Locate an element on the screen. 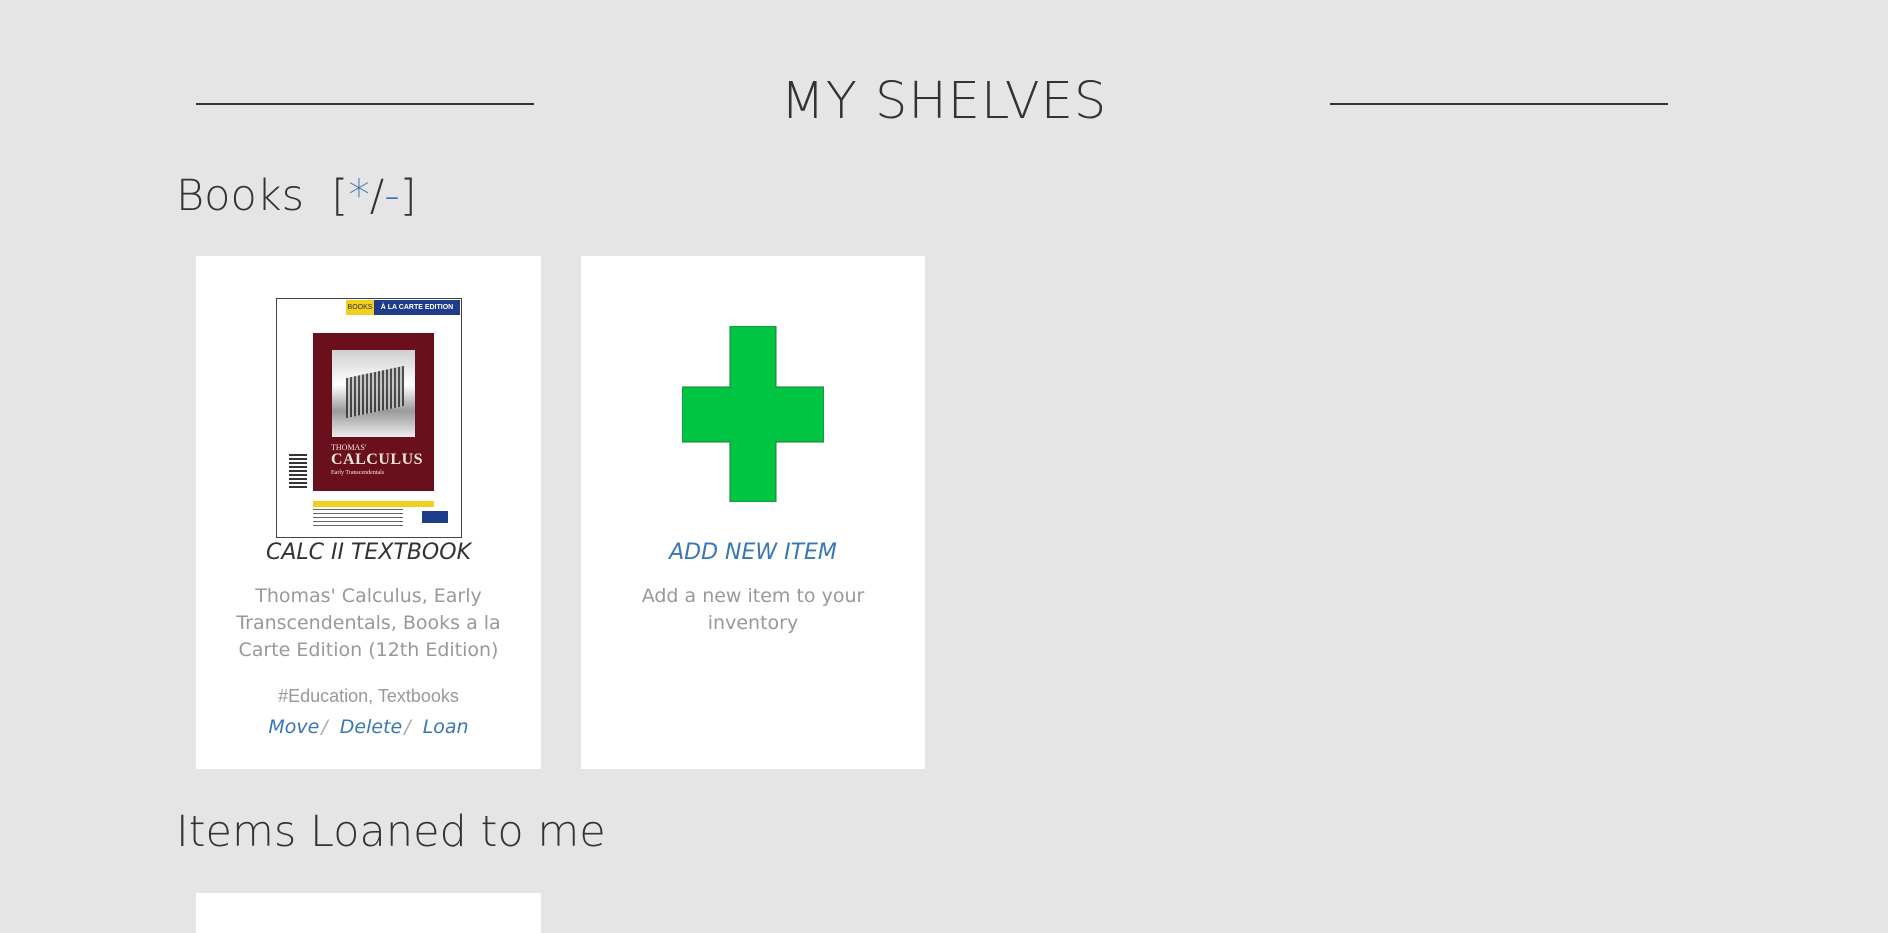 The image size is (1888, 933). bracket-close: ] is located at coordinates (408, 196).